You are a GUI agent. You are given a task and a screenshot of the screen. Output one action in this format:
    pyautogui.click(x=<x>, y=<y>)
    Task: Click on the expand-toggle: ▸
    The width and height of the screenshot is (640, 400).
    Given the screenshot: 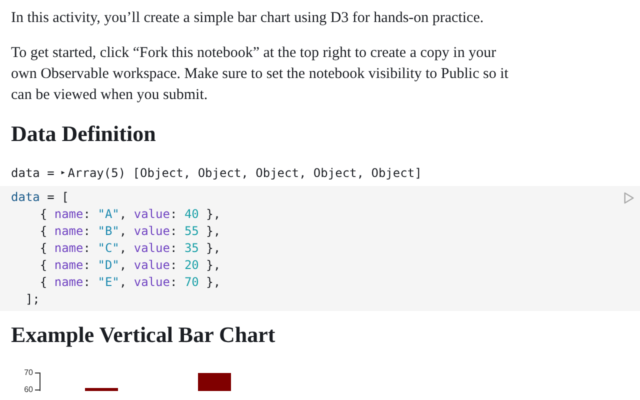 What is the action you would take?
    pyautogui.click(x=63, y=173)
    